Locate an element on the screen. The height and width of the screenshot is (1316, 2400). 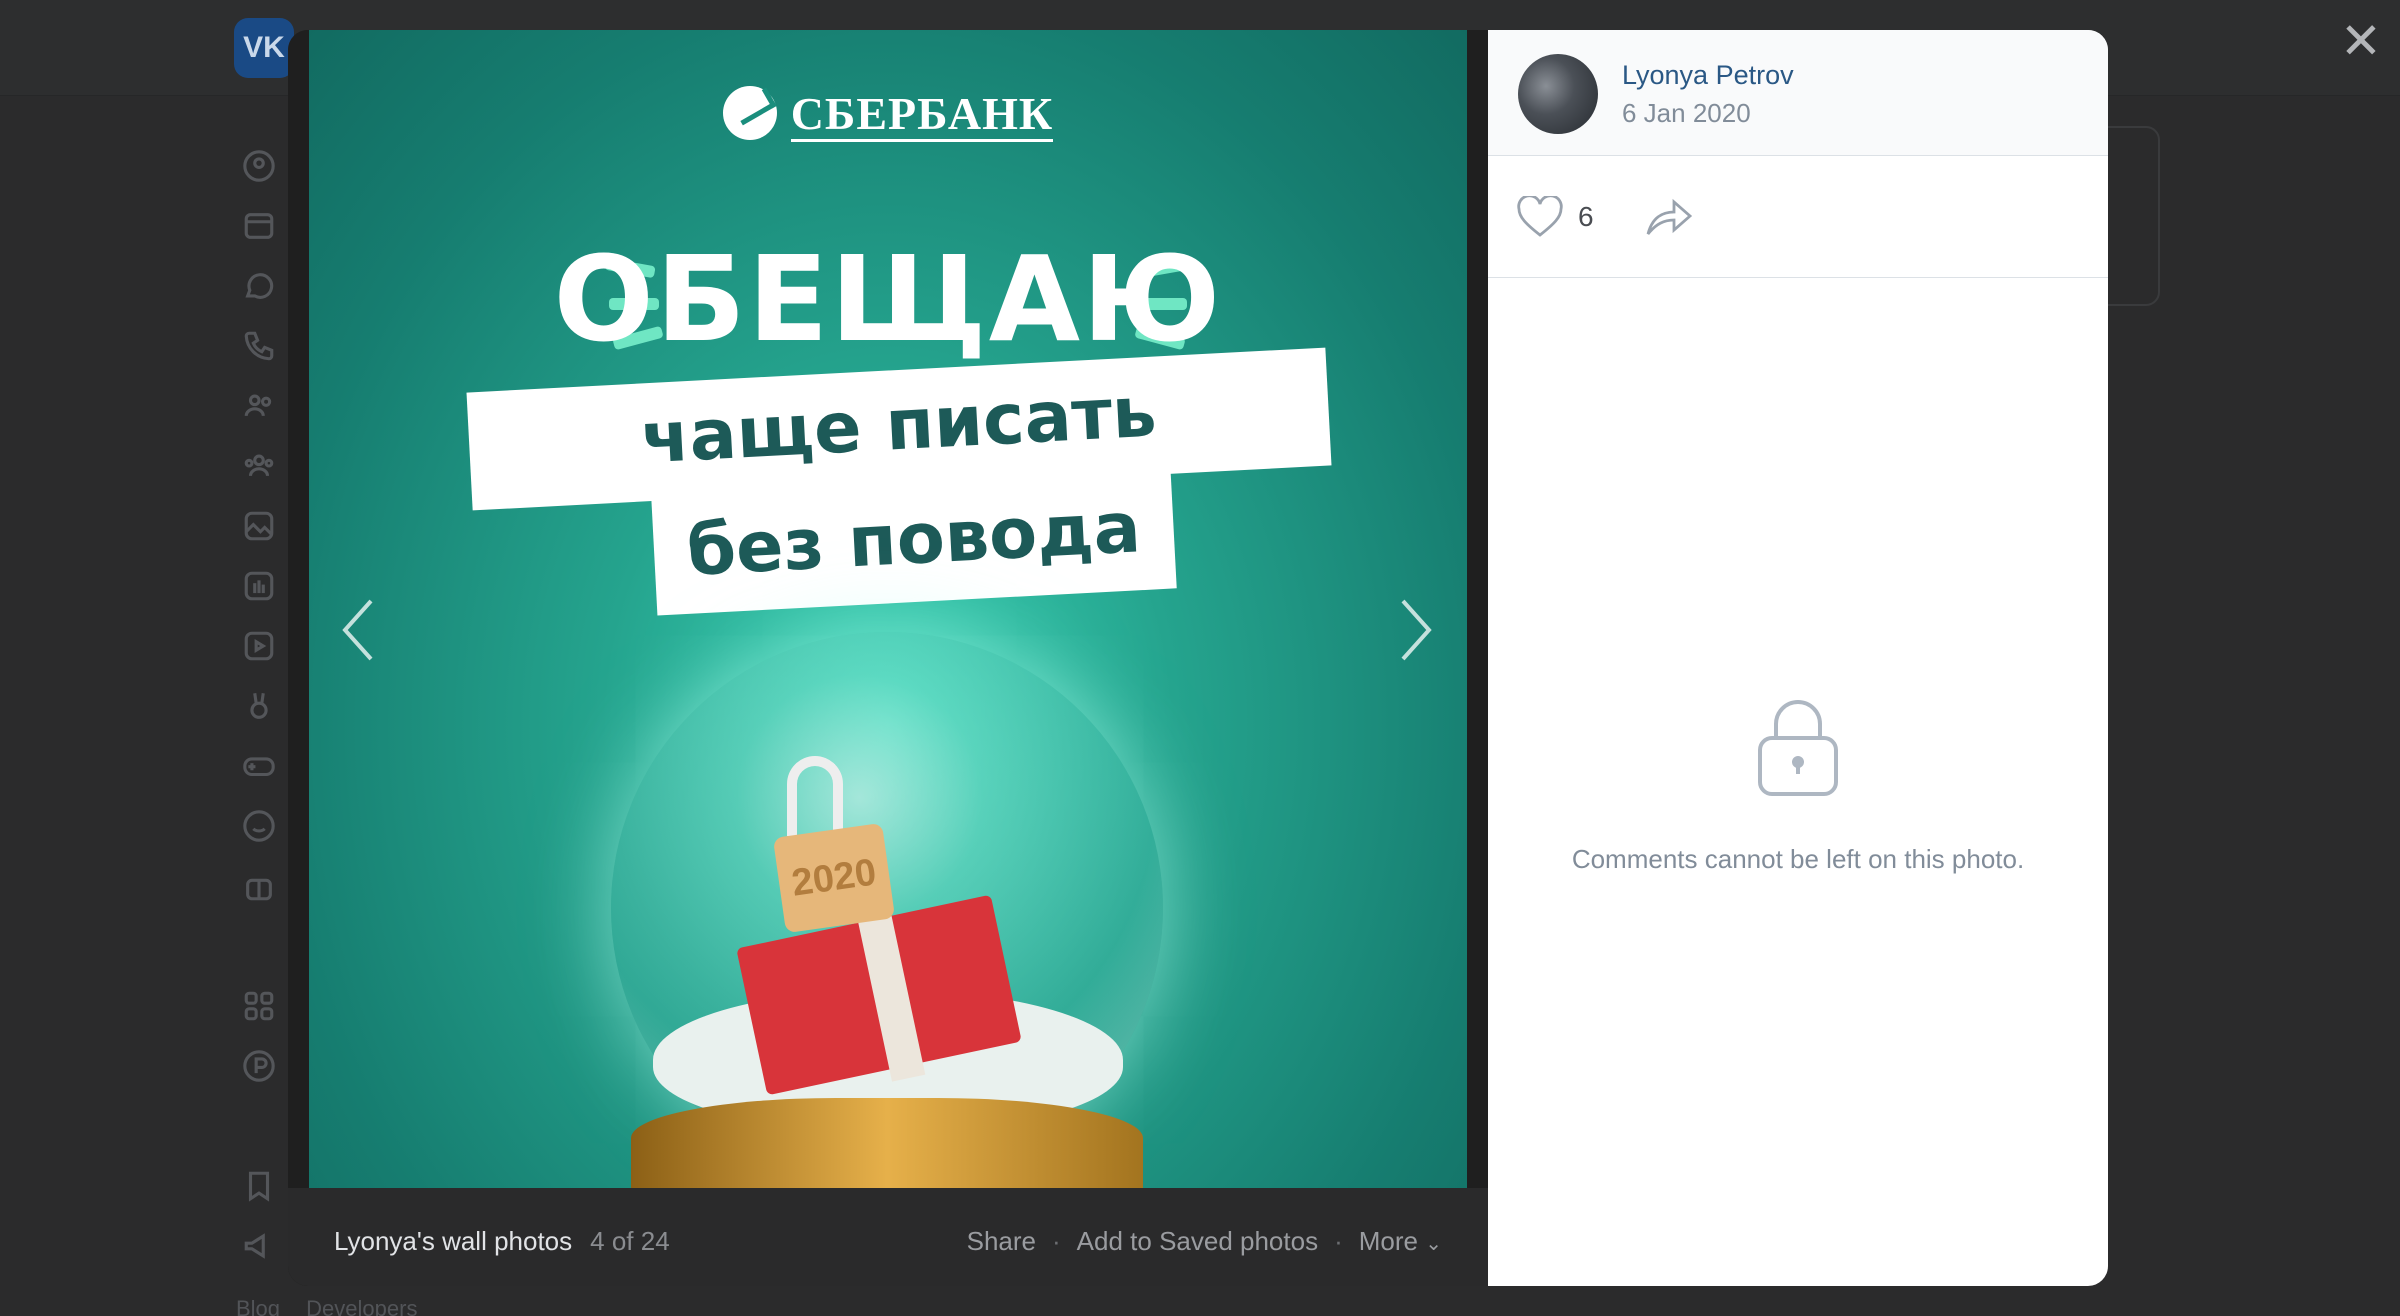
album-info: Lyonya's wall photos 4 of 24 is located at coordinates (502, 1241).